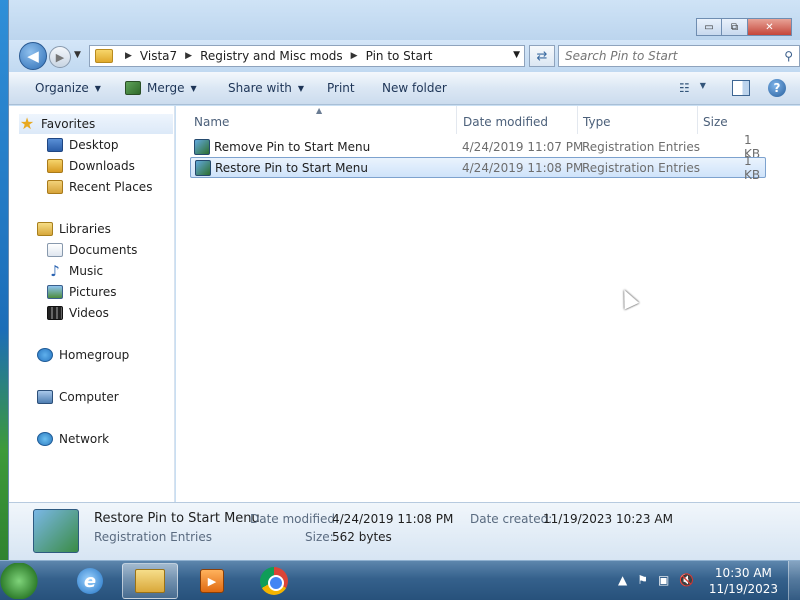 This screenshot has height=600, width=800. I want to click on nav-favorites: ★ Favorites, so click(96, 124).